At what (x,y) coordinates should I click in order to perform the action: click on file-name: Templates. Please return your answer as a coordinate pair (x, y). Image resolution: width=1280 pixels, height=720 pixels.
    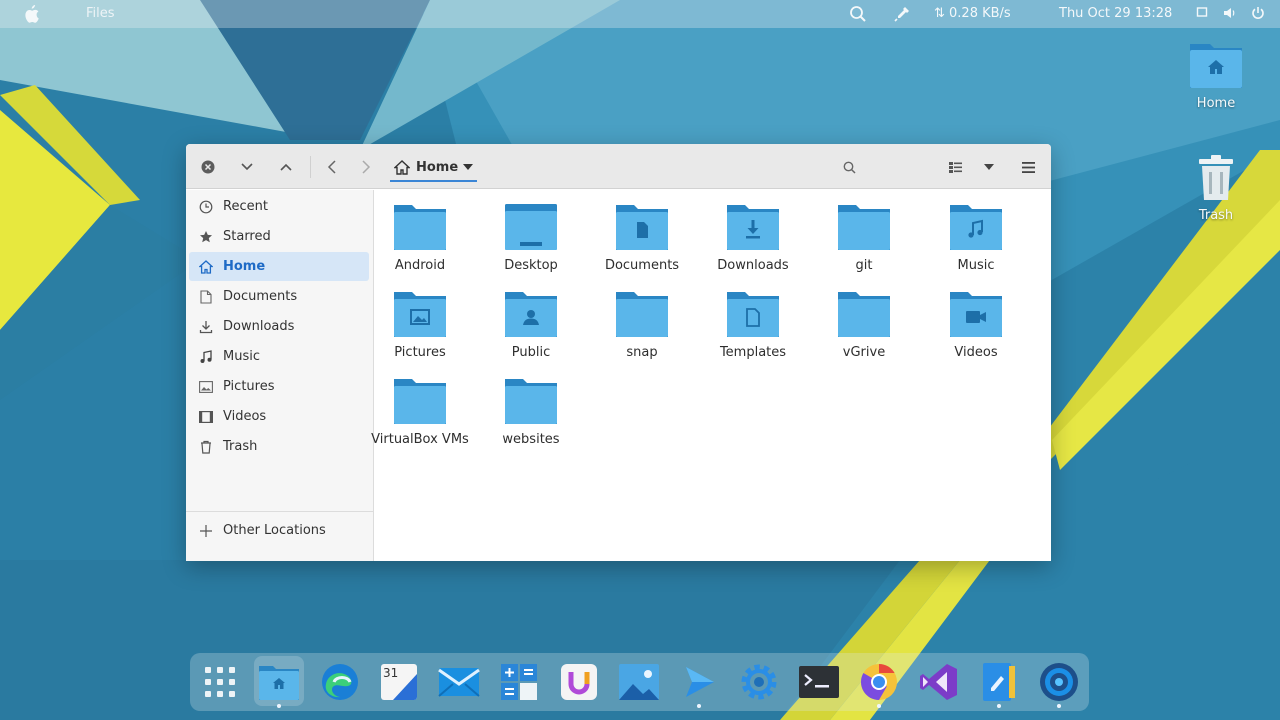
    Looking at the image, I should click on (753, 352).